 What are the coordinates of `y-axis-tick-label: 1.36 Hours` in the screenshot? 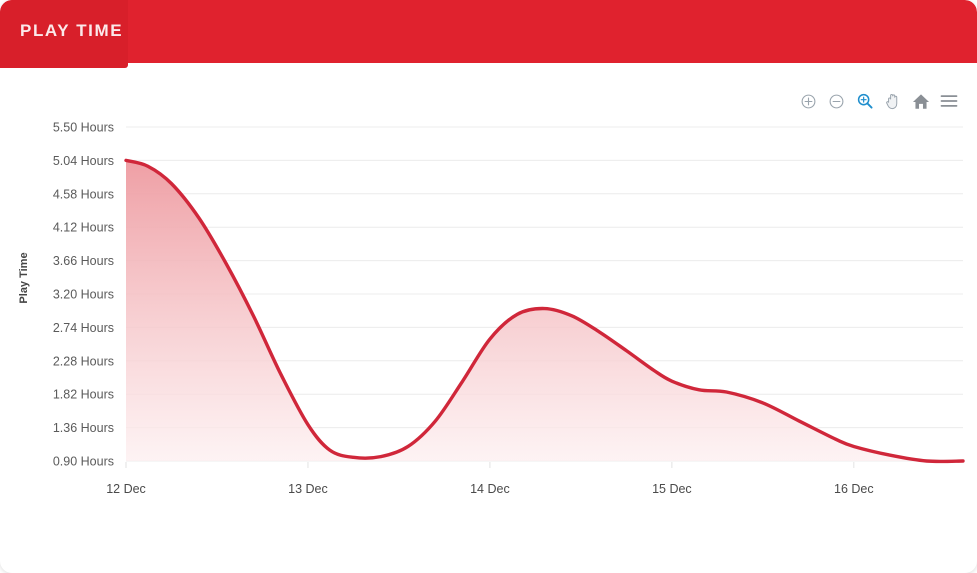 It's located at (83, 428).